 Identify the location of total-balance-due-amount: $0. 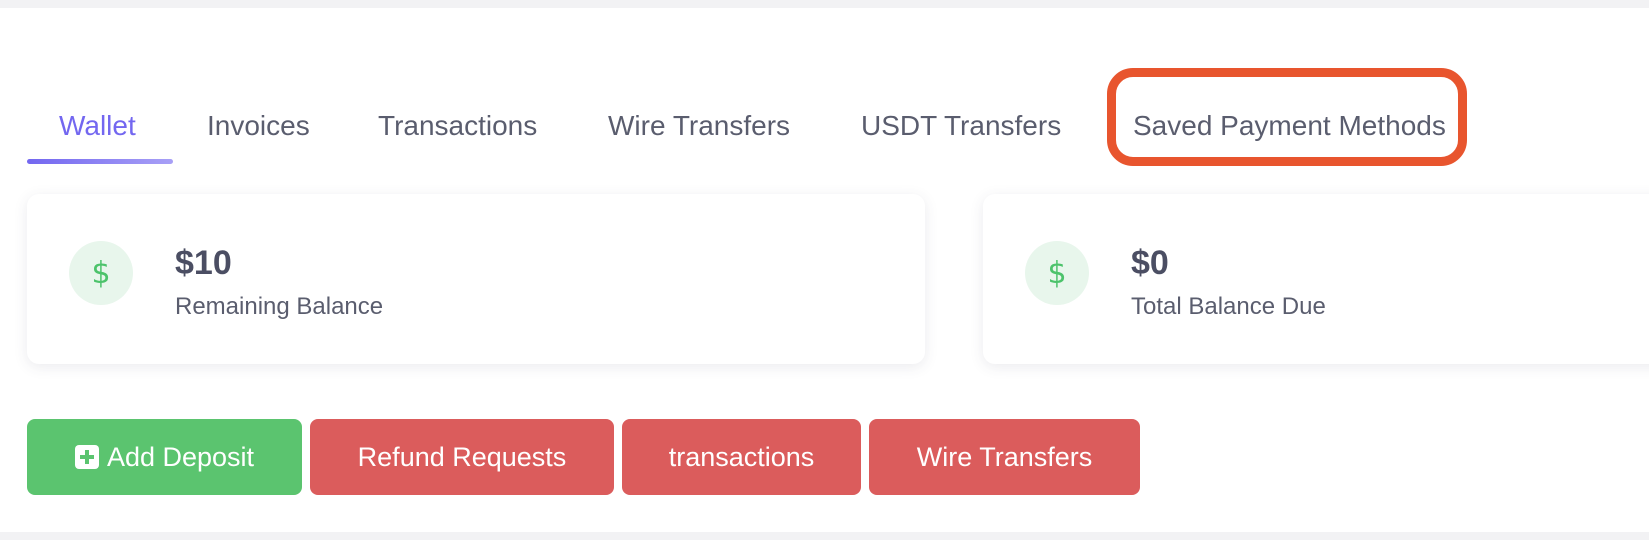
(1150, 263).